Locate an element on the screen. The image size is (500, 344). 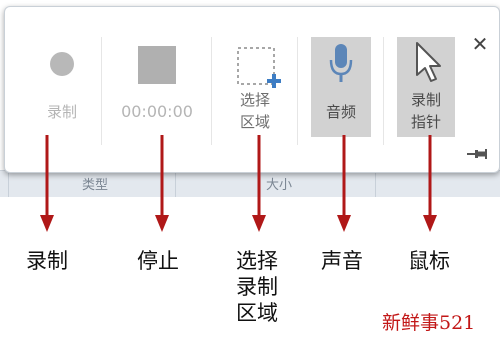
record-pointer-toggle: 录制 指针 is located at coordinates (426, 87).